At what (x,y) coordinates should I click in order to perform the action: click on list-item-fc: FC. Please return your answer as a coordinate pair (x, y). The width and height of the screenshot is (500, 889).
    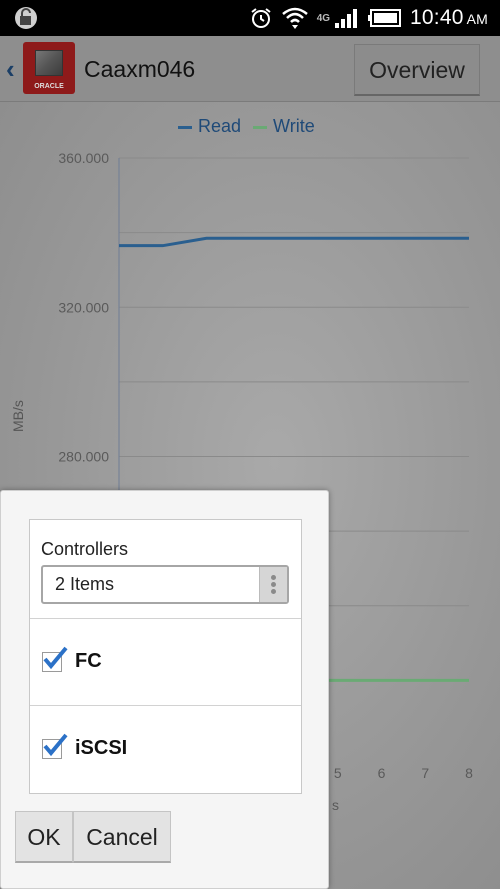
    Looking at the image, I should click on (165, 661).